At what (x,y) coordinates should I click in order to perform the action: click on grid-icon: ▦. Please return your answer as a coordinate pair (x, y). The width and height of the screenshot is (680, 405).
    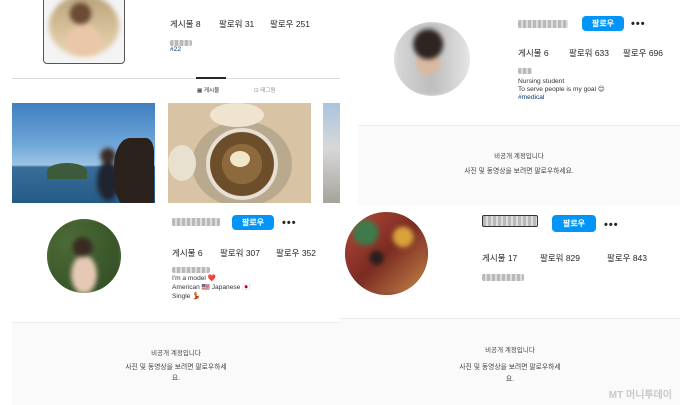
    Looking at the image, I should click on (200, 91).